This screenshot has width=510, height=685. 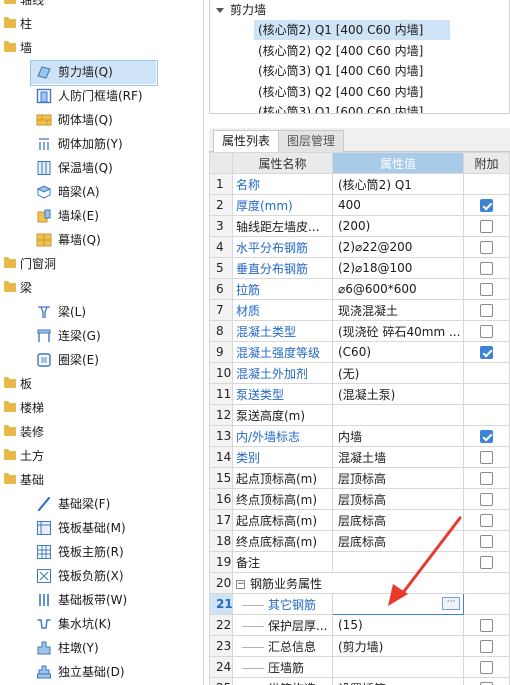 What do you see at coordinates (451, 603) in the screenshot?
I see `ellipsis-button: ···` at bounding box center [451, 603].